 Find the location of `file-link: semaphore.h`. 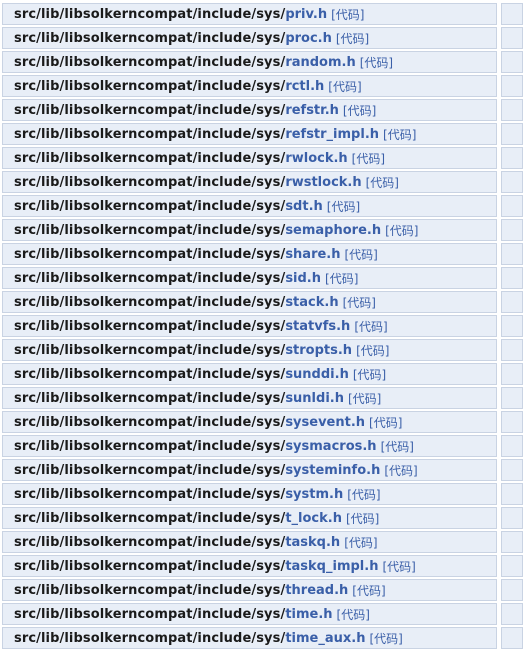

file-link: semaphore.h is located at coordinates (333, 230).